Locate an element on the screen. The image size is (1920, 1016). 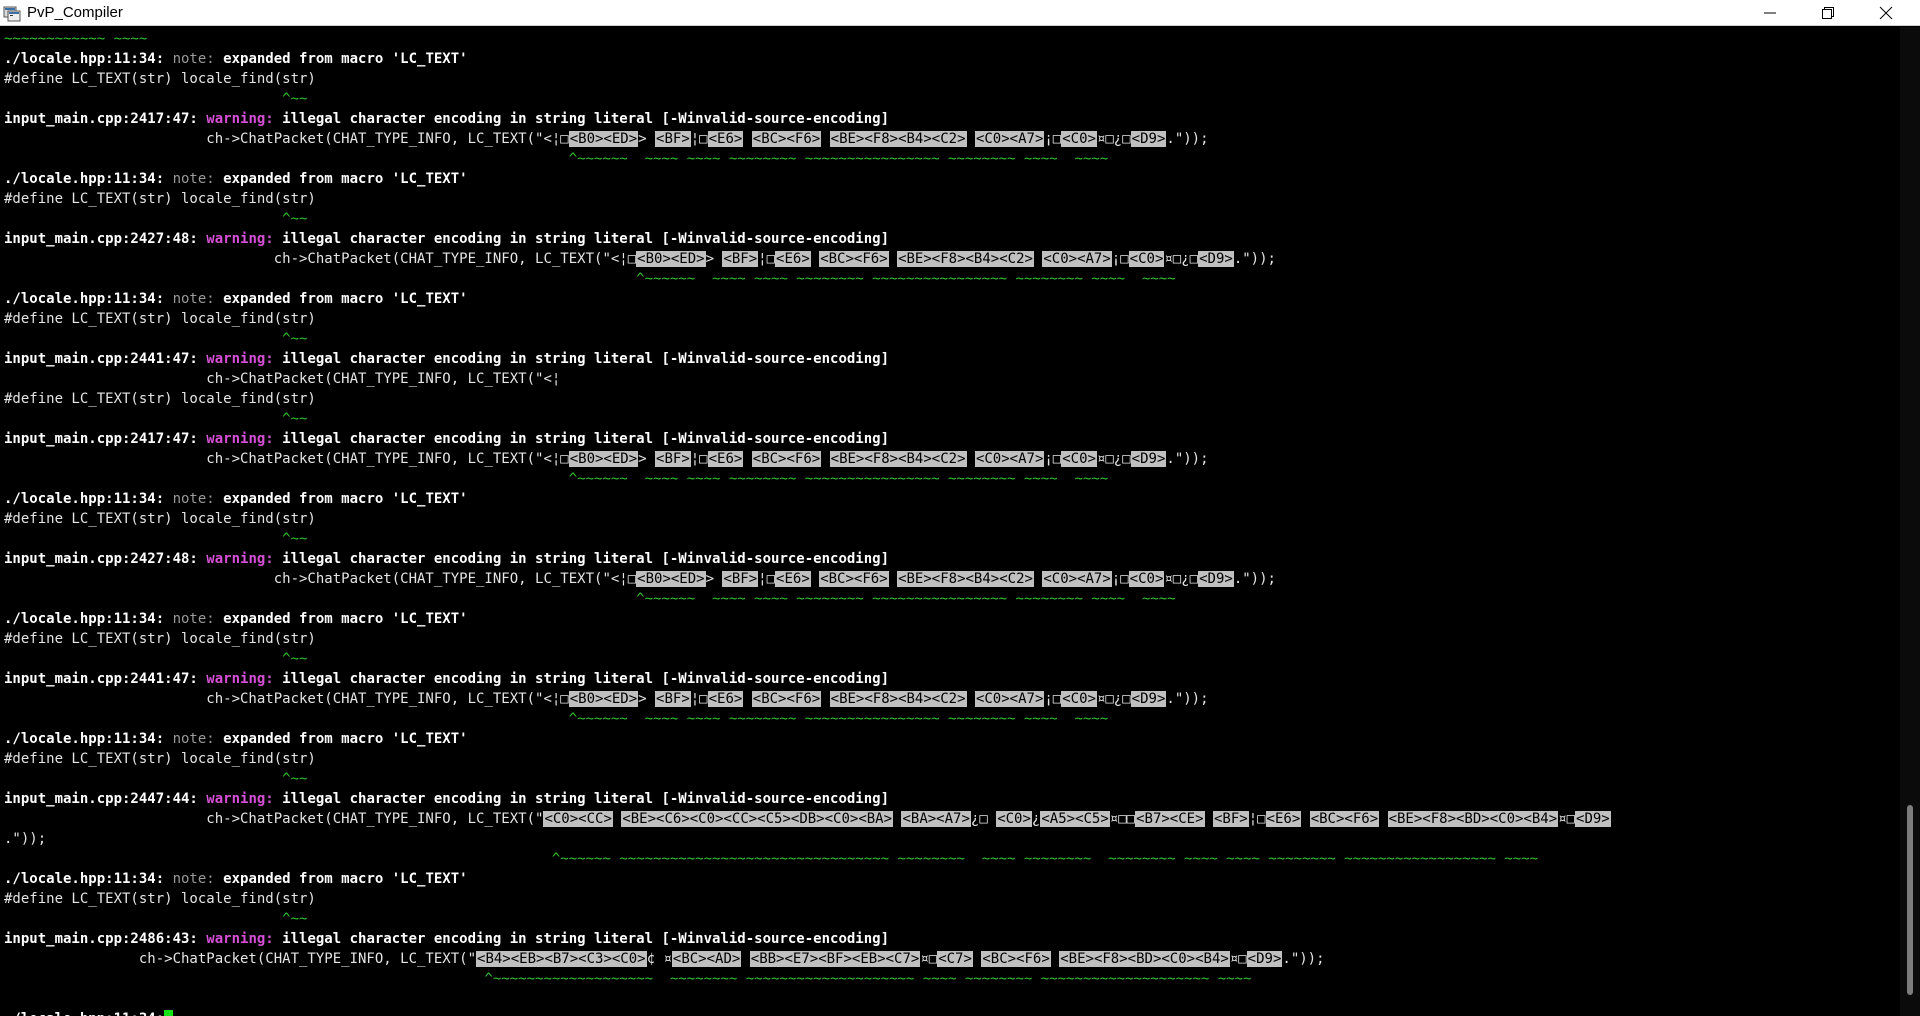
console-text: warning: is located at coordinates (244, 939).